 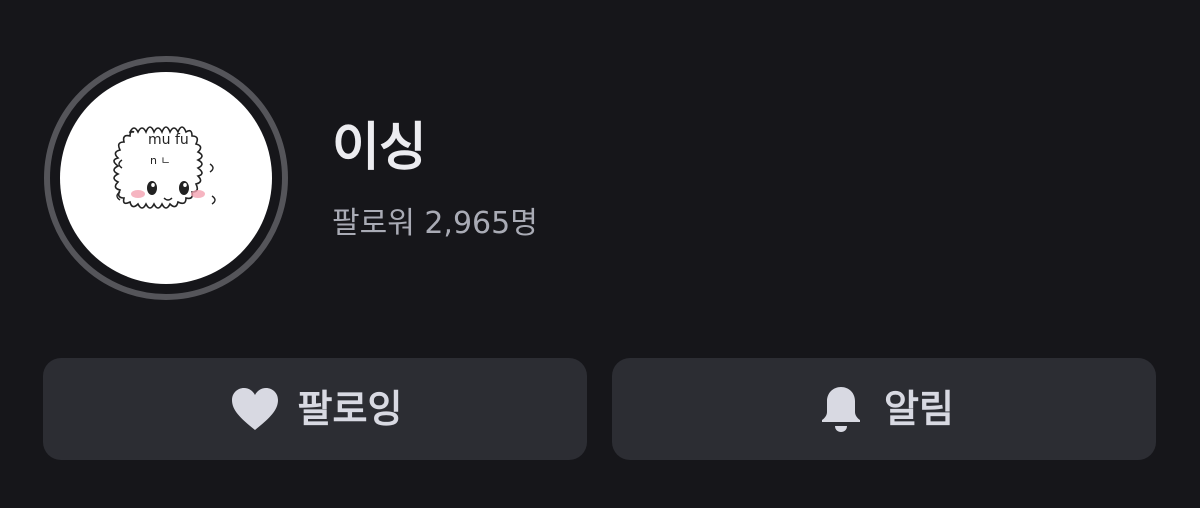 I want to click on heart-icon, so click(x=255, y=409).